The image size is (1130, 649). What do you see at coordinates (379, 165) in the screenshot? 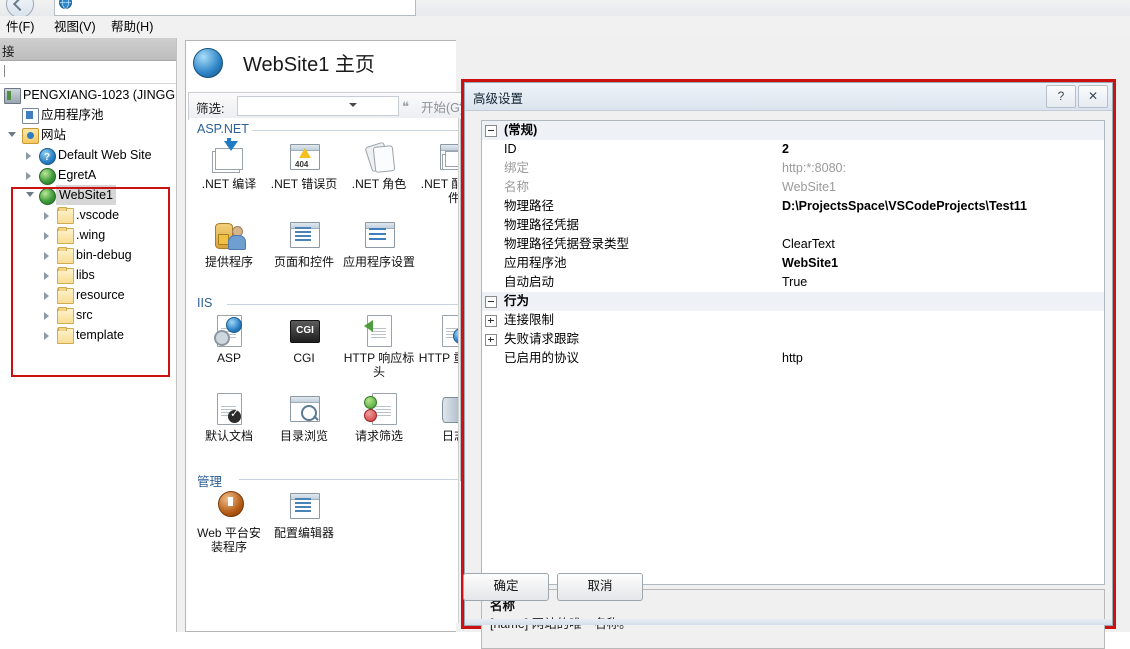
I see `tile-net-roles: .NET 角色` at bounding box center [379, 165].